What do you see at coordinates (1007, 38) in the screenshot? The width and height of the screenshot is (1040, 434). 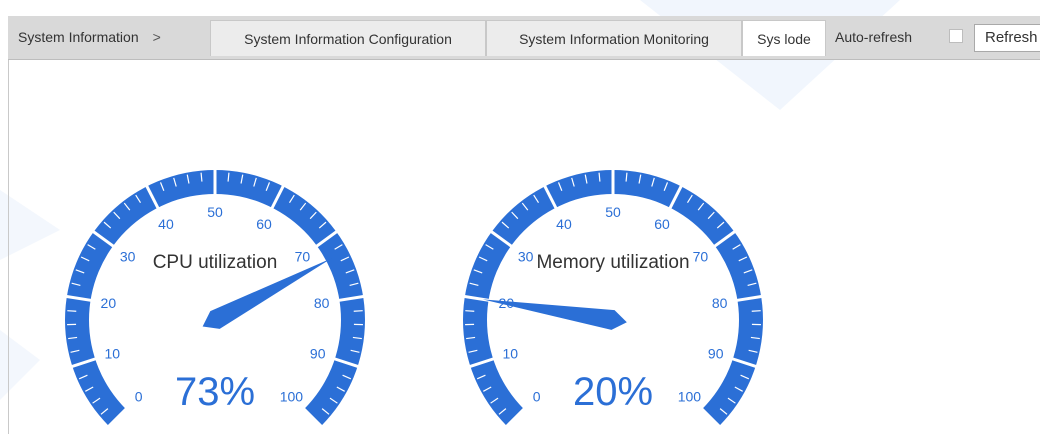 I see `refresh-button: Refresh` at bounding box center [1007, 38].